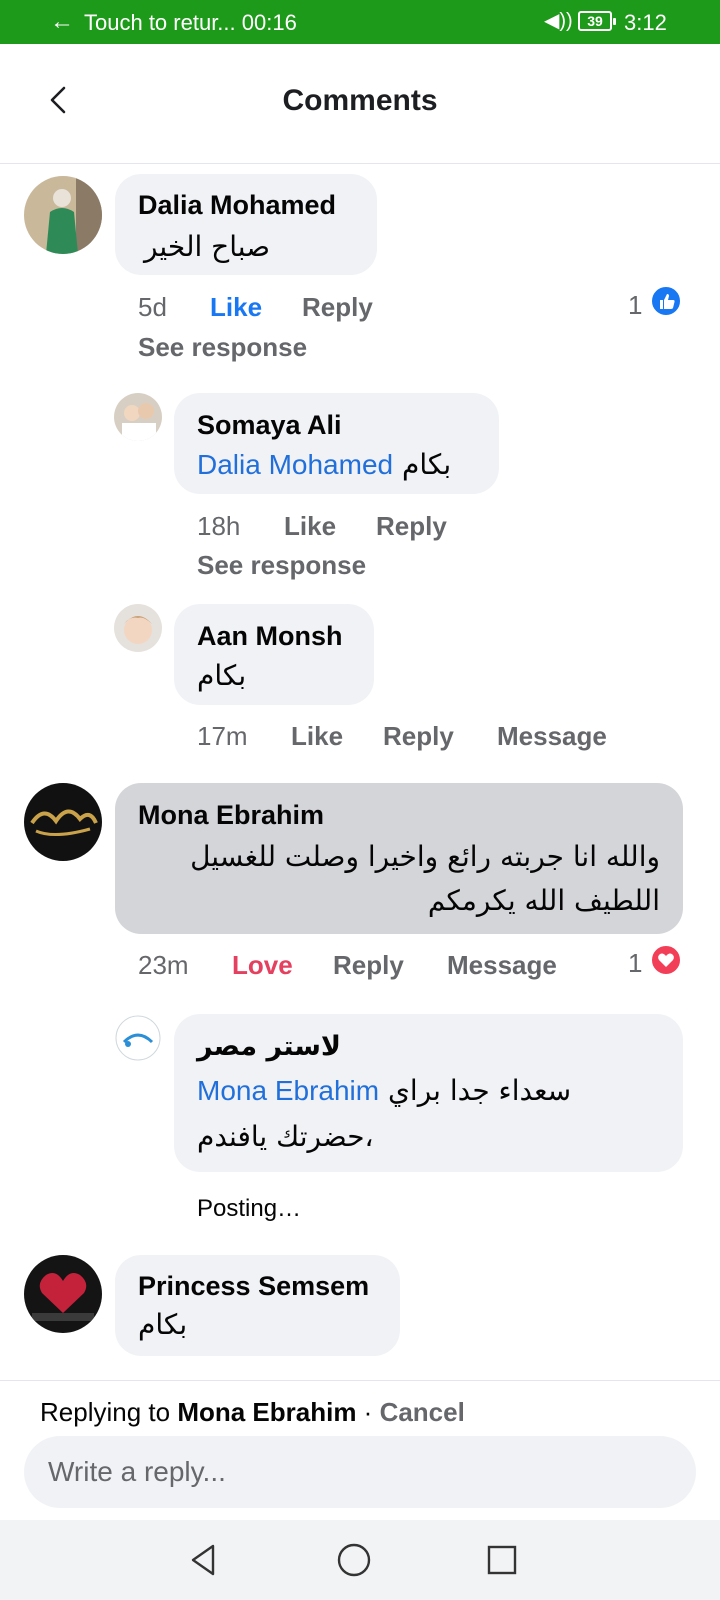 Image resolution: width=720 pixels, height=1600 pixels. I want to click on comment-text: والله انا جربته رائع واخيرا وصلت للغسيل, so click(425, 856).